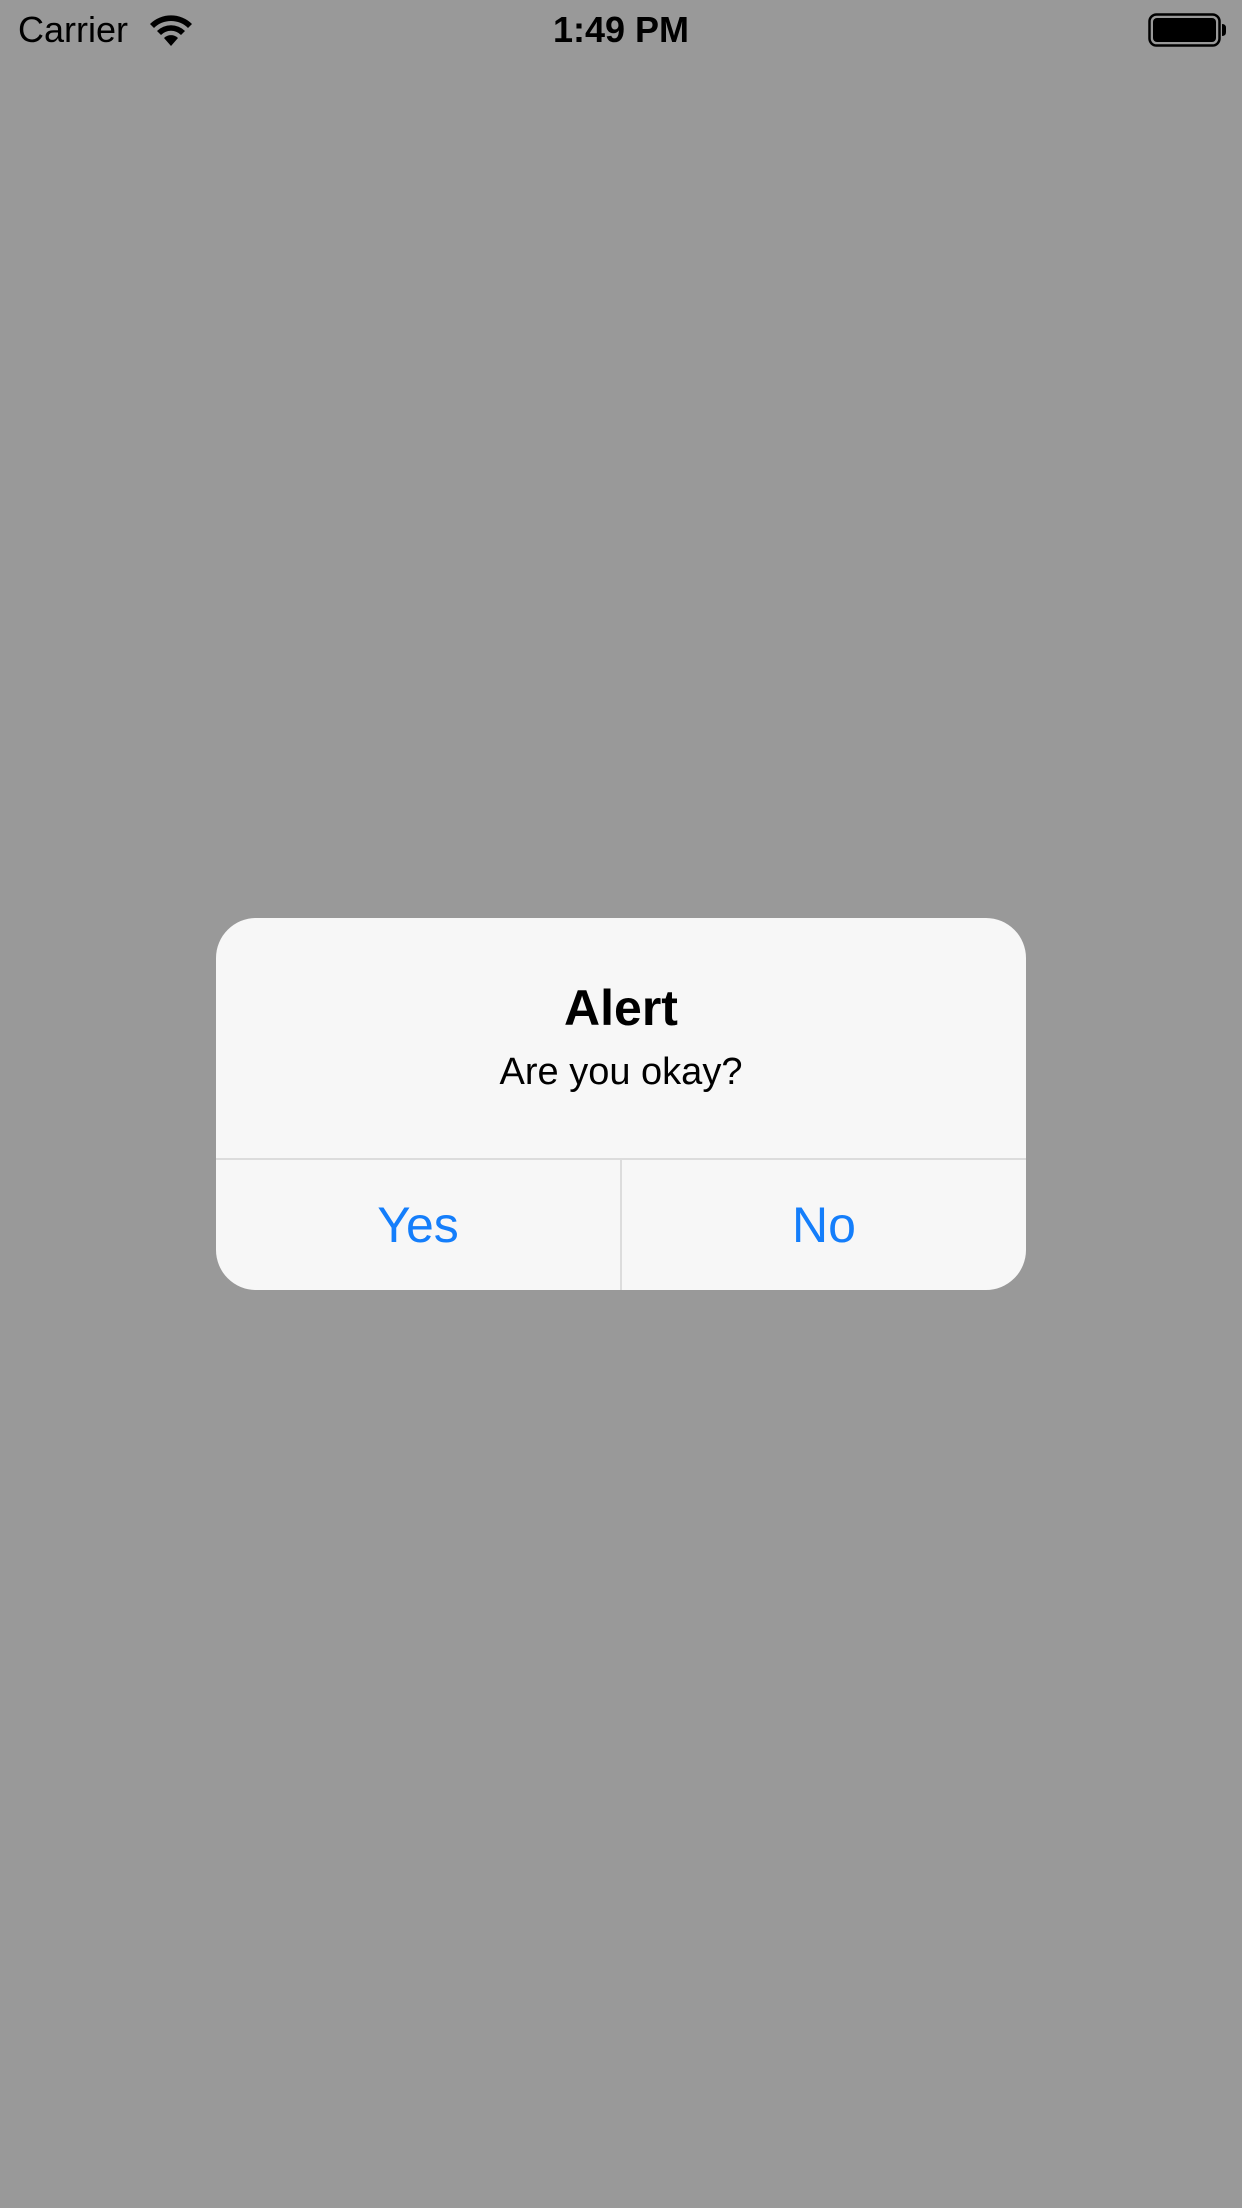 The image size is (1242, 2208). Describe the element at coordinates (418, 1225) in the screenshot. I see `yes-button: Yes` at that location.